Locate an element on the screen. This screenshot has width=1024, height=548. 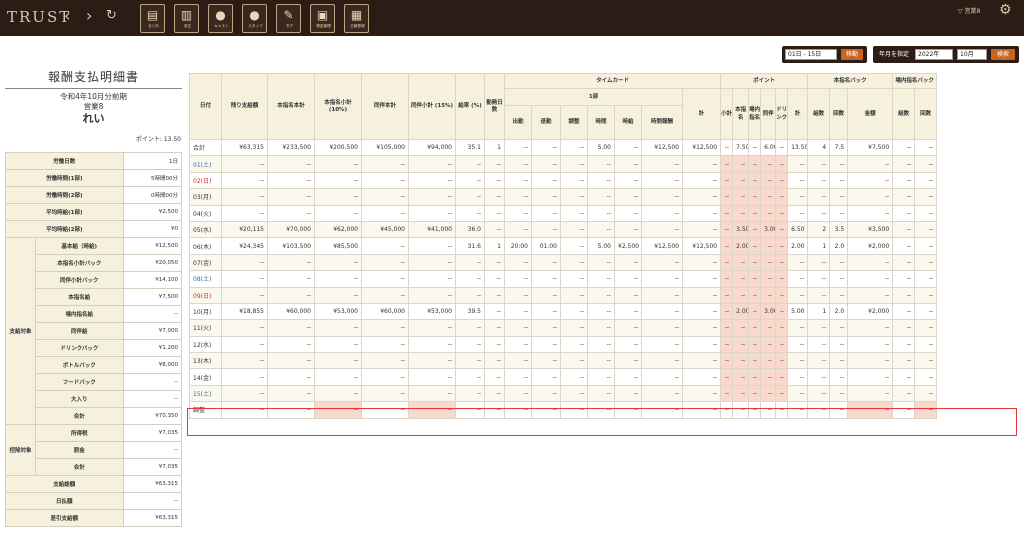
month-select: 10月 is located at coordinates (972, 54).